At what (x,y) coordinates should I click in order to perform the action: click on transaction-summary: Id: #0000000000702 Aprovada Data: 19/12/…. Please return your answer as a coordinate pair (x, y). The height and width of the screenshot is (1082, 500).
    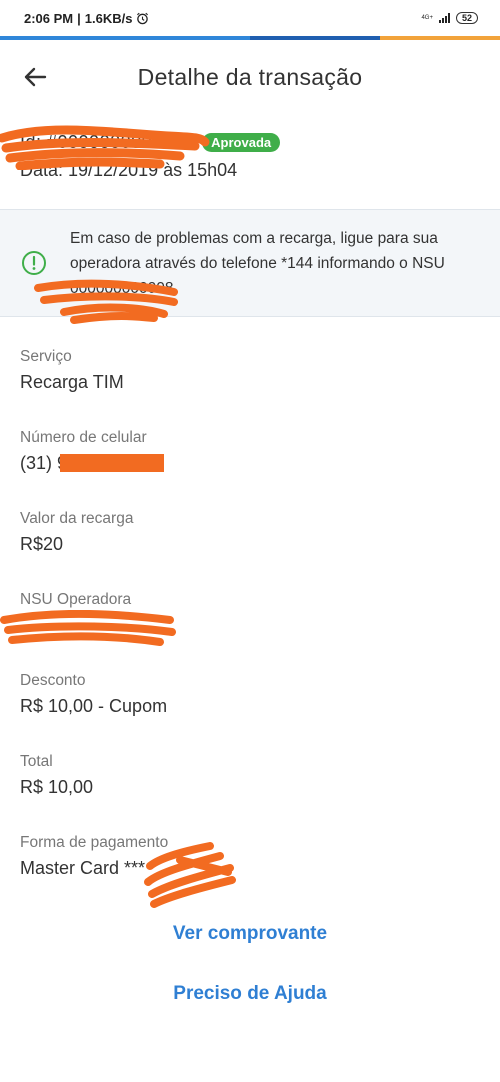
    Looking at the image, I should click on (250, 155).